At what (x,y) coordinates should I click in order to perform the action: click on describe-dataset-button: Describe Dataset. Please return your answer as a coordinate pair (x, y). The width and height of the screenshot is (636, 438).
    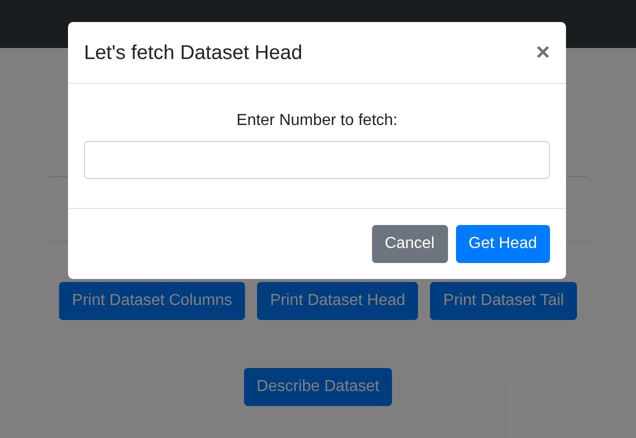
    Looking at the image, I should click on (318, 387).